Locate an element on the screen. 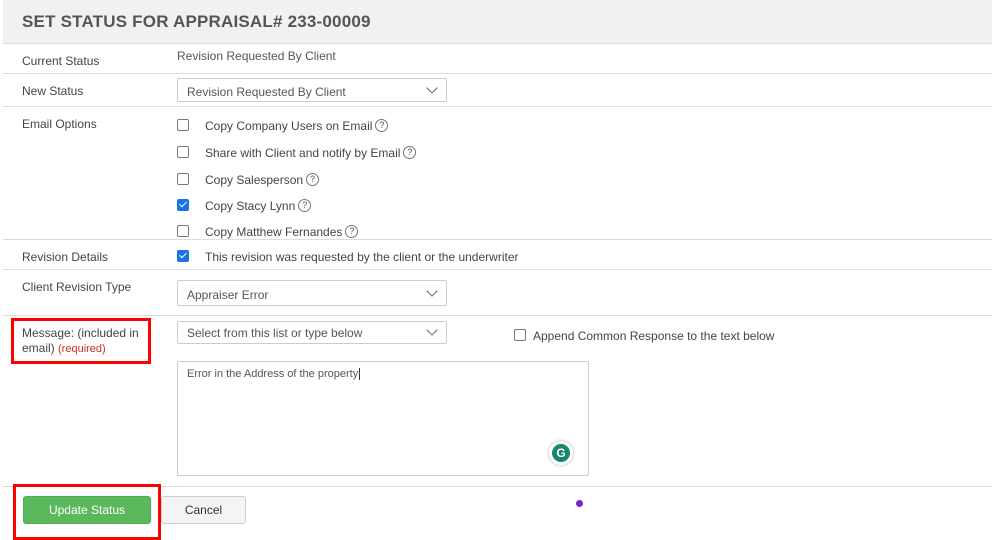 This screenshot has width=992, height=540. new-status-value: Revision Requested By Client is located at coordinates (266, 92).